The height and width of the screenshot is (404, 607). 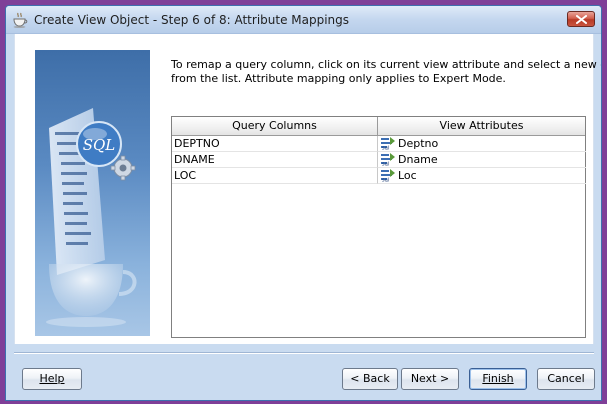 What do you see at coordinates (275, 144) in the screenshot?
I see `query-column-cell: DEPTNO` at bounding box center [275, 144].